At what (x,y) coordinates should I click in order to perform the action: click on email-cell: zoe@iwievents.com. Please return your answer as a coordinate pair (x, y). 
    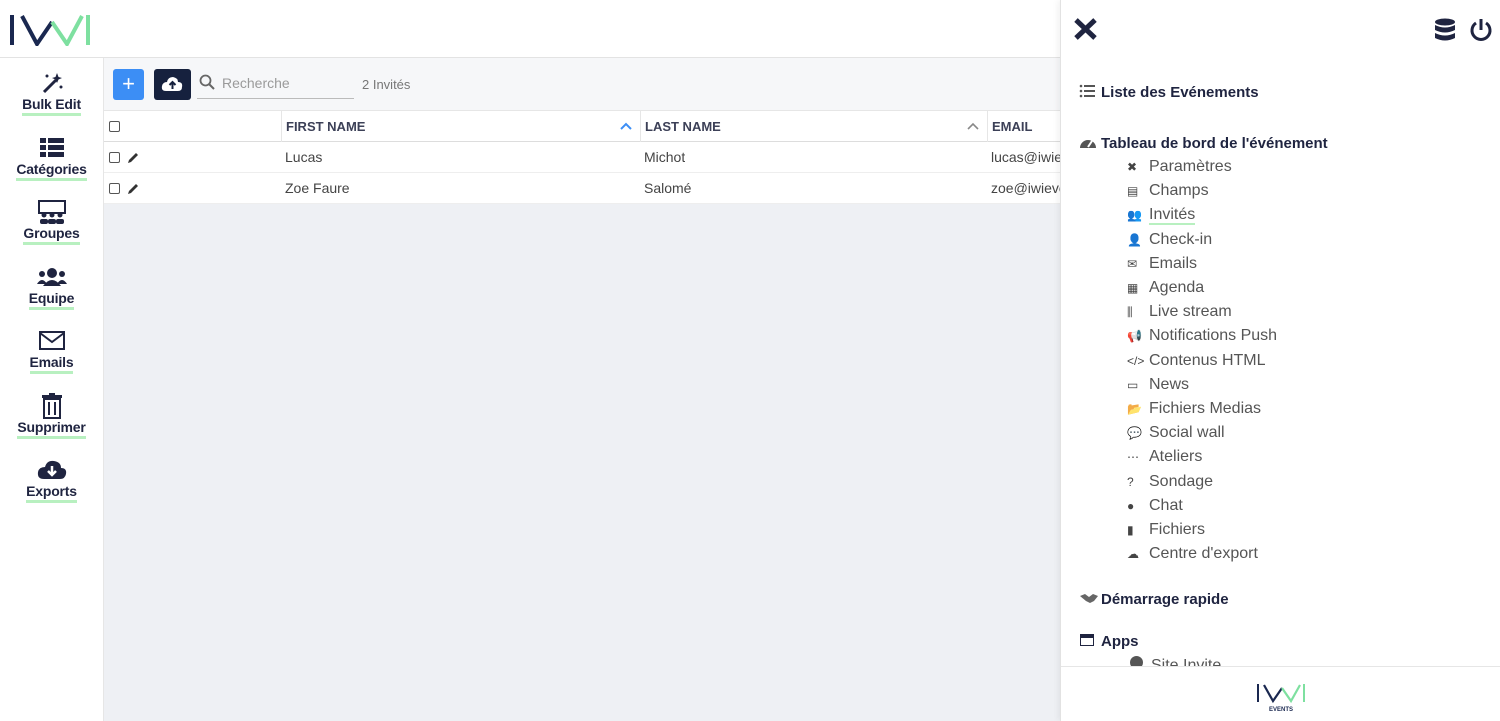
    Looking at the image, I should click on (1025, 188).